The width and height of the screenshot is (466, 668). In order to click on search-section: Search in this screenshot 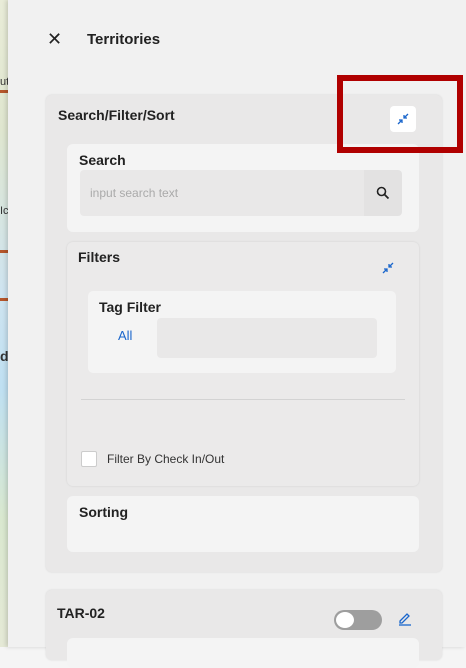, I will do `click(243, 188)`.